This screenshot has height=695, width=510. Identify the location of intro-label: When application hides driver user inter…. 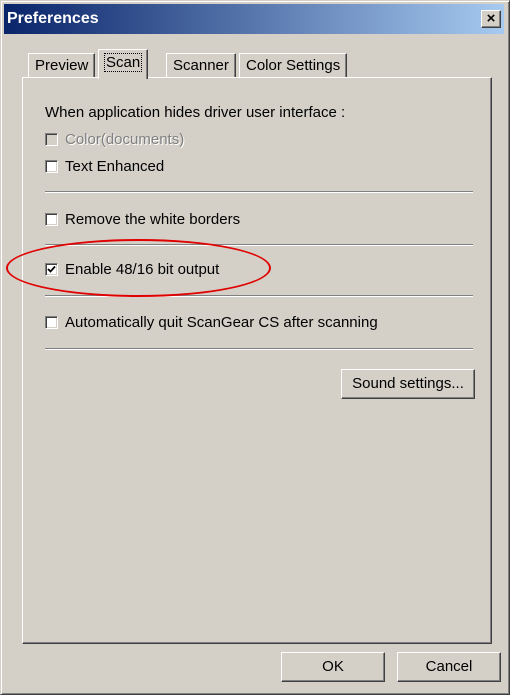
(195, 112).